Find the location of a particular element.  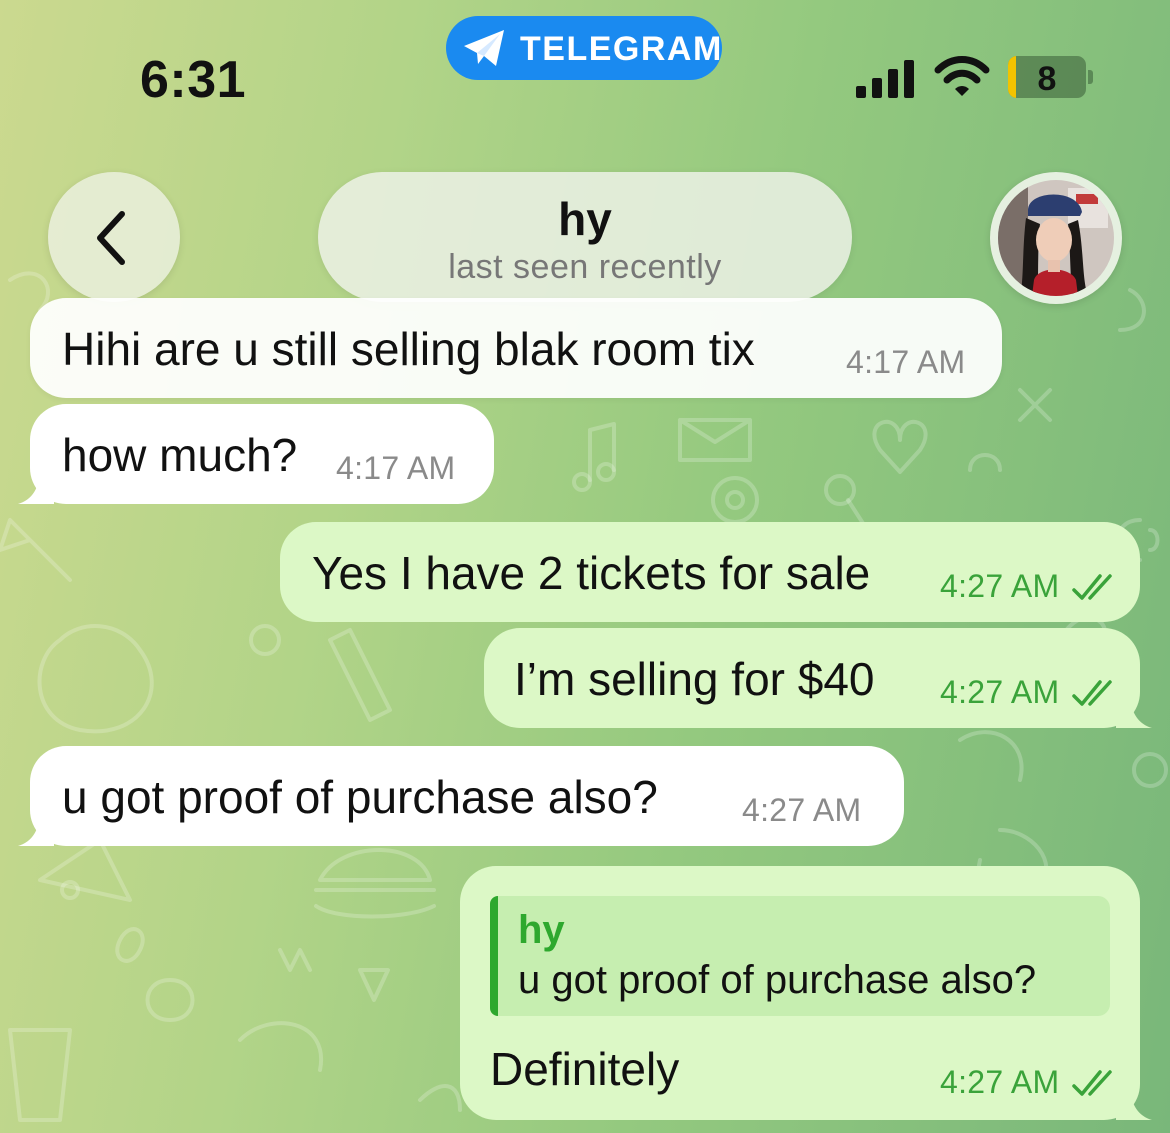

message-bubble-outgoing: Yes I have 2 tickets for sale 4:27 AM is located at coordinates (710, 572).